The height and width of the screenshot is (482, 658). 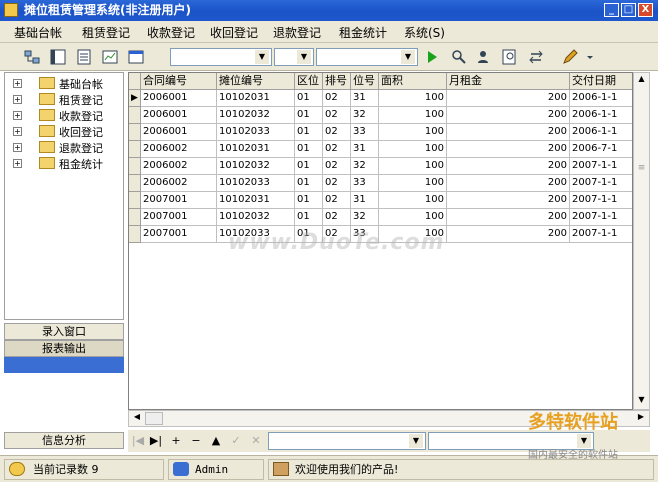 What do you see at coordinates (484, 57) in the screenshot?
I see `user-remove-icon` at bounding box center [484, 57].